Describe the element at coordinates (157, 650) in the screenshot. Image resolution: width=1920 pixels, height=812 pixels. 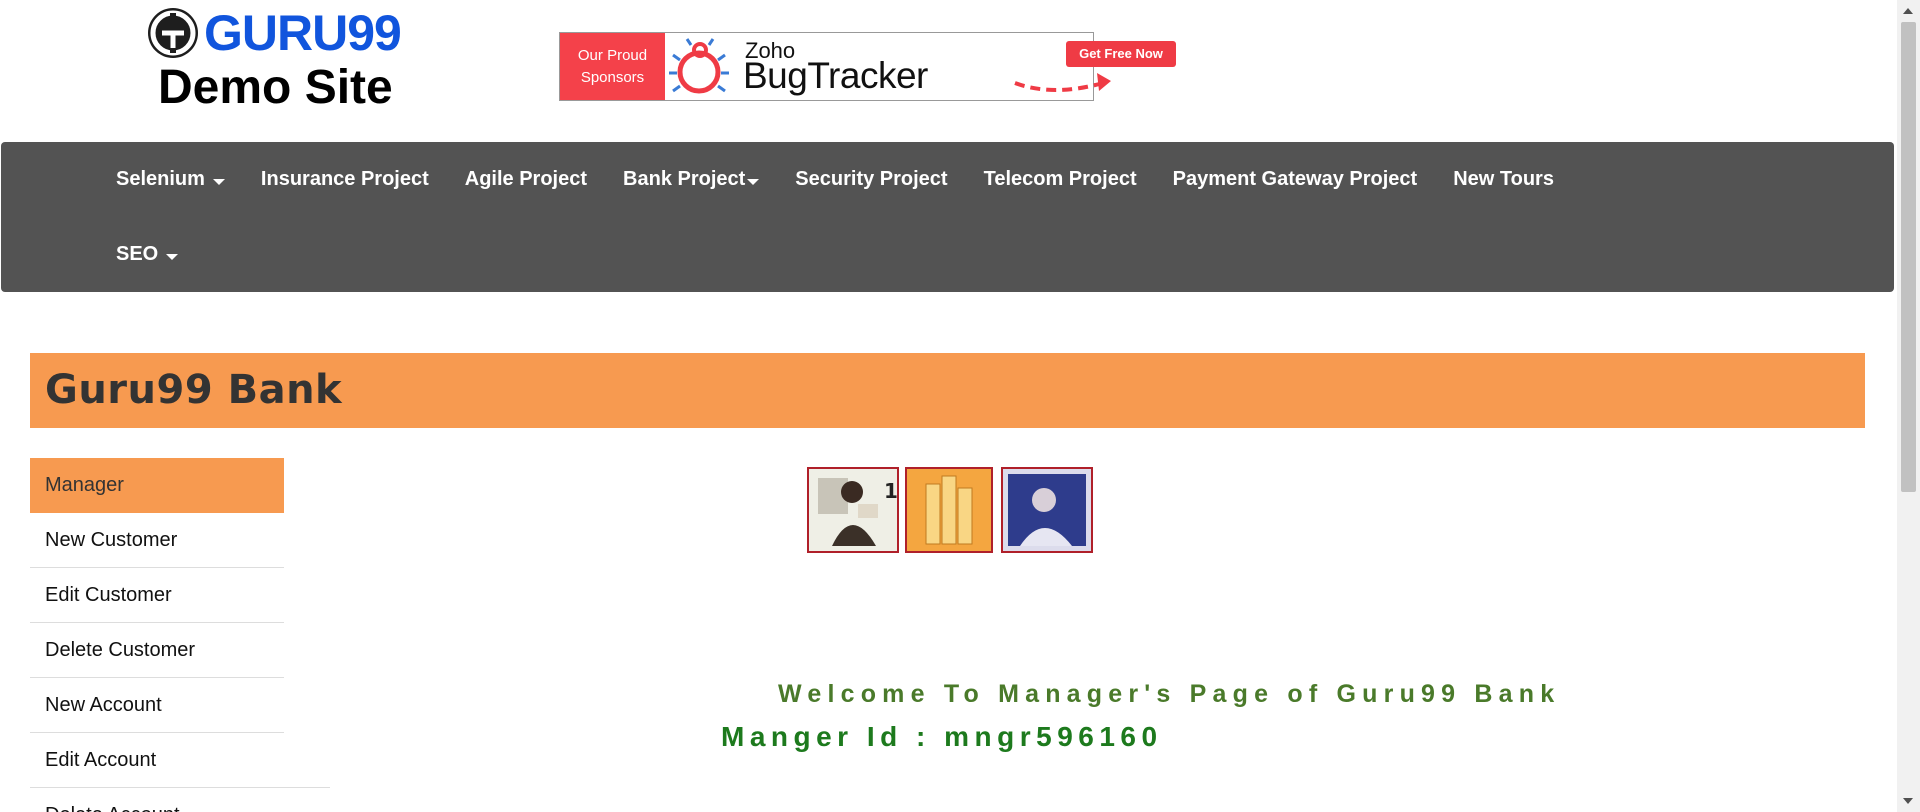
I see `menu-item-delete-customer: Delete Customer` at that location.